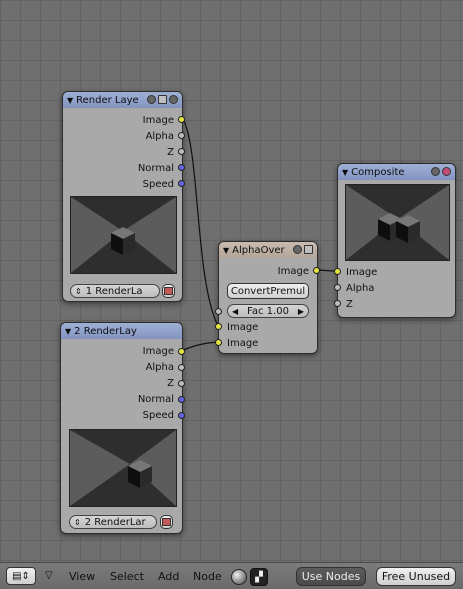 The image size is (463, 589). I want to click on use-nodes-button: Use Nodes, so click(331, 576).